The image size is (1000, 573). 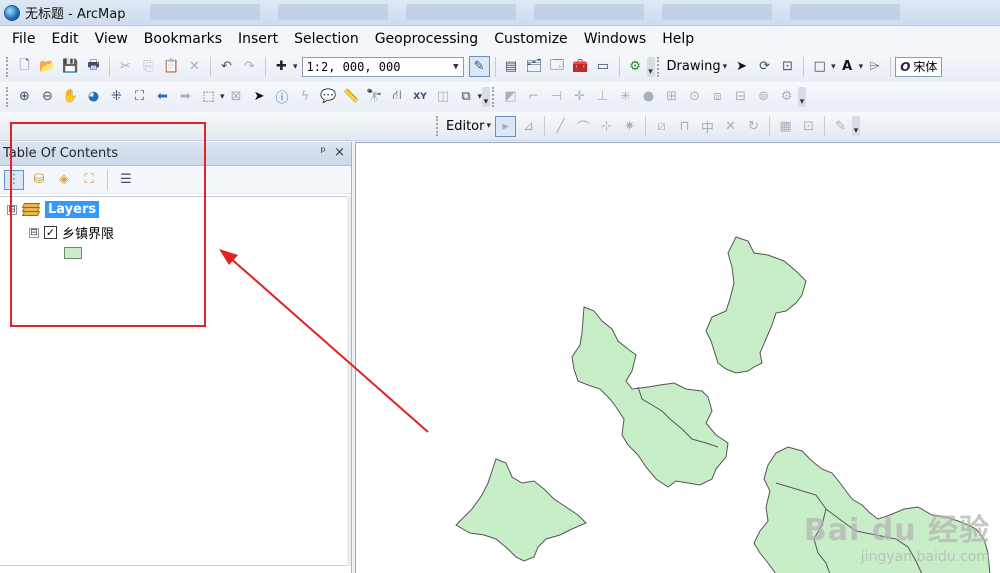 I want to click on close-icon: ×, so click(x=339, y=152).